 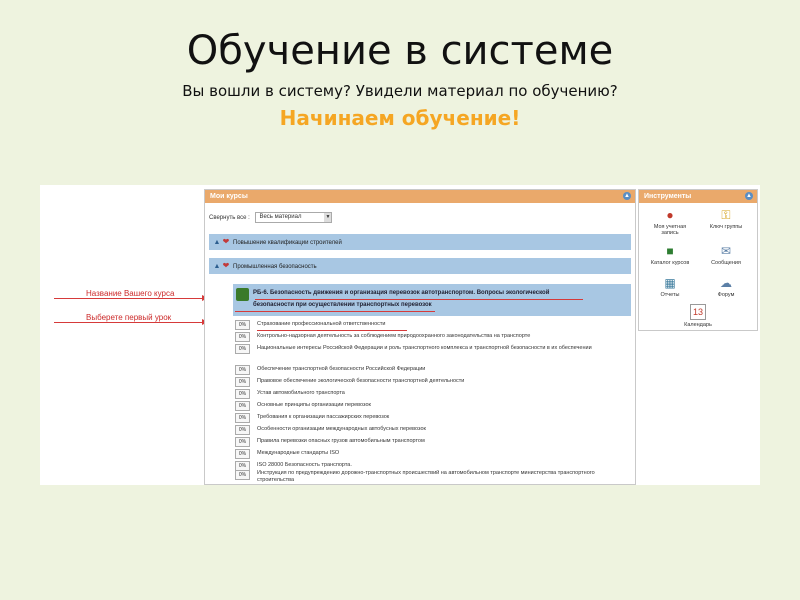 I want to click on collapse-all-label: Свернуть все :, so click(x=229, y=218).